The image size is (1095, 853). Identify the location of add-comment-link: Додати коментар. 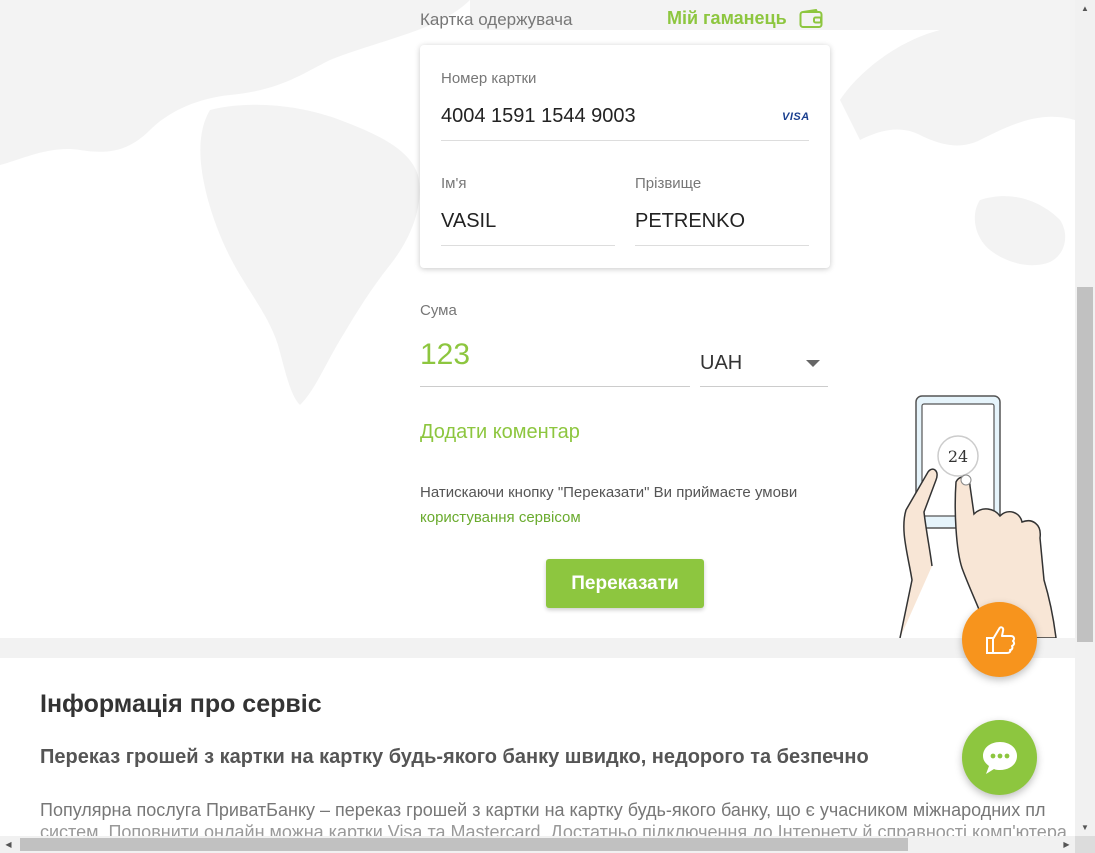
(500, 432).